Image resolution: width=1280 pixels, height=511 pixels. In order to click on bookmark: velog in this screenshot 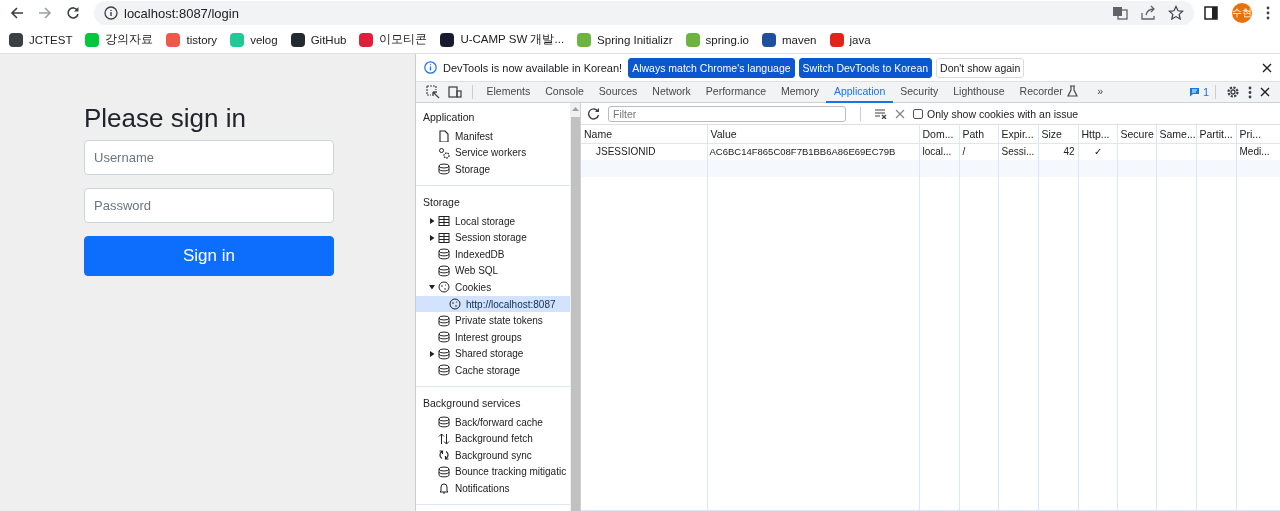, I will do `click(254, 39)`.